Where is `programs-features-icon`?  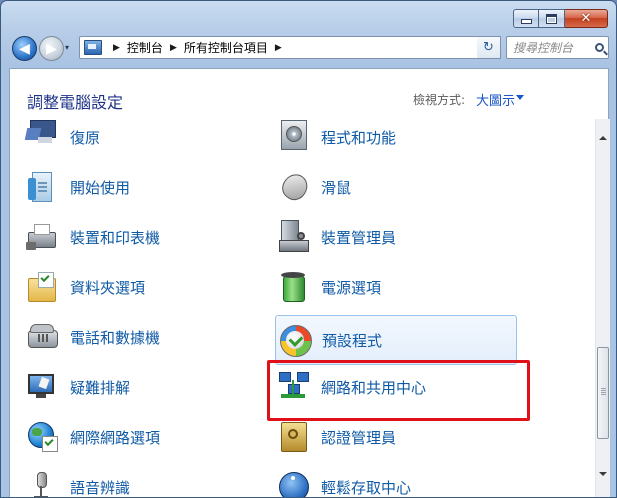 programs-features-icon is located at coordinates (294, 137).